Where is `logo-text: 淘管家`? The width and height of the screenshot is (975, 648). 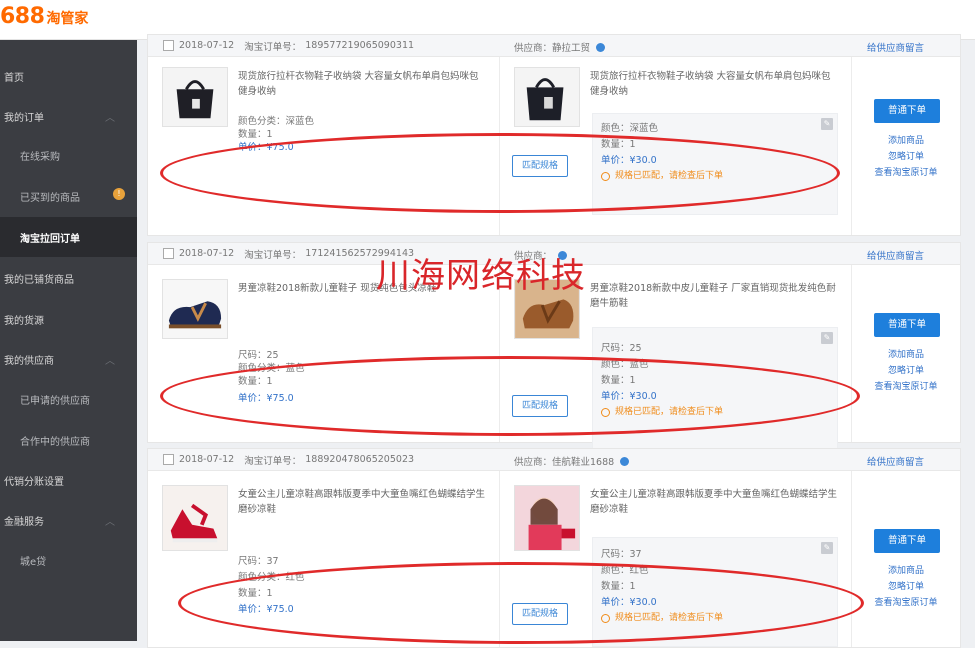
logo-text: 淘管家 is located at coordinates (67, 19).